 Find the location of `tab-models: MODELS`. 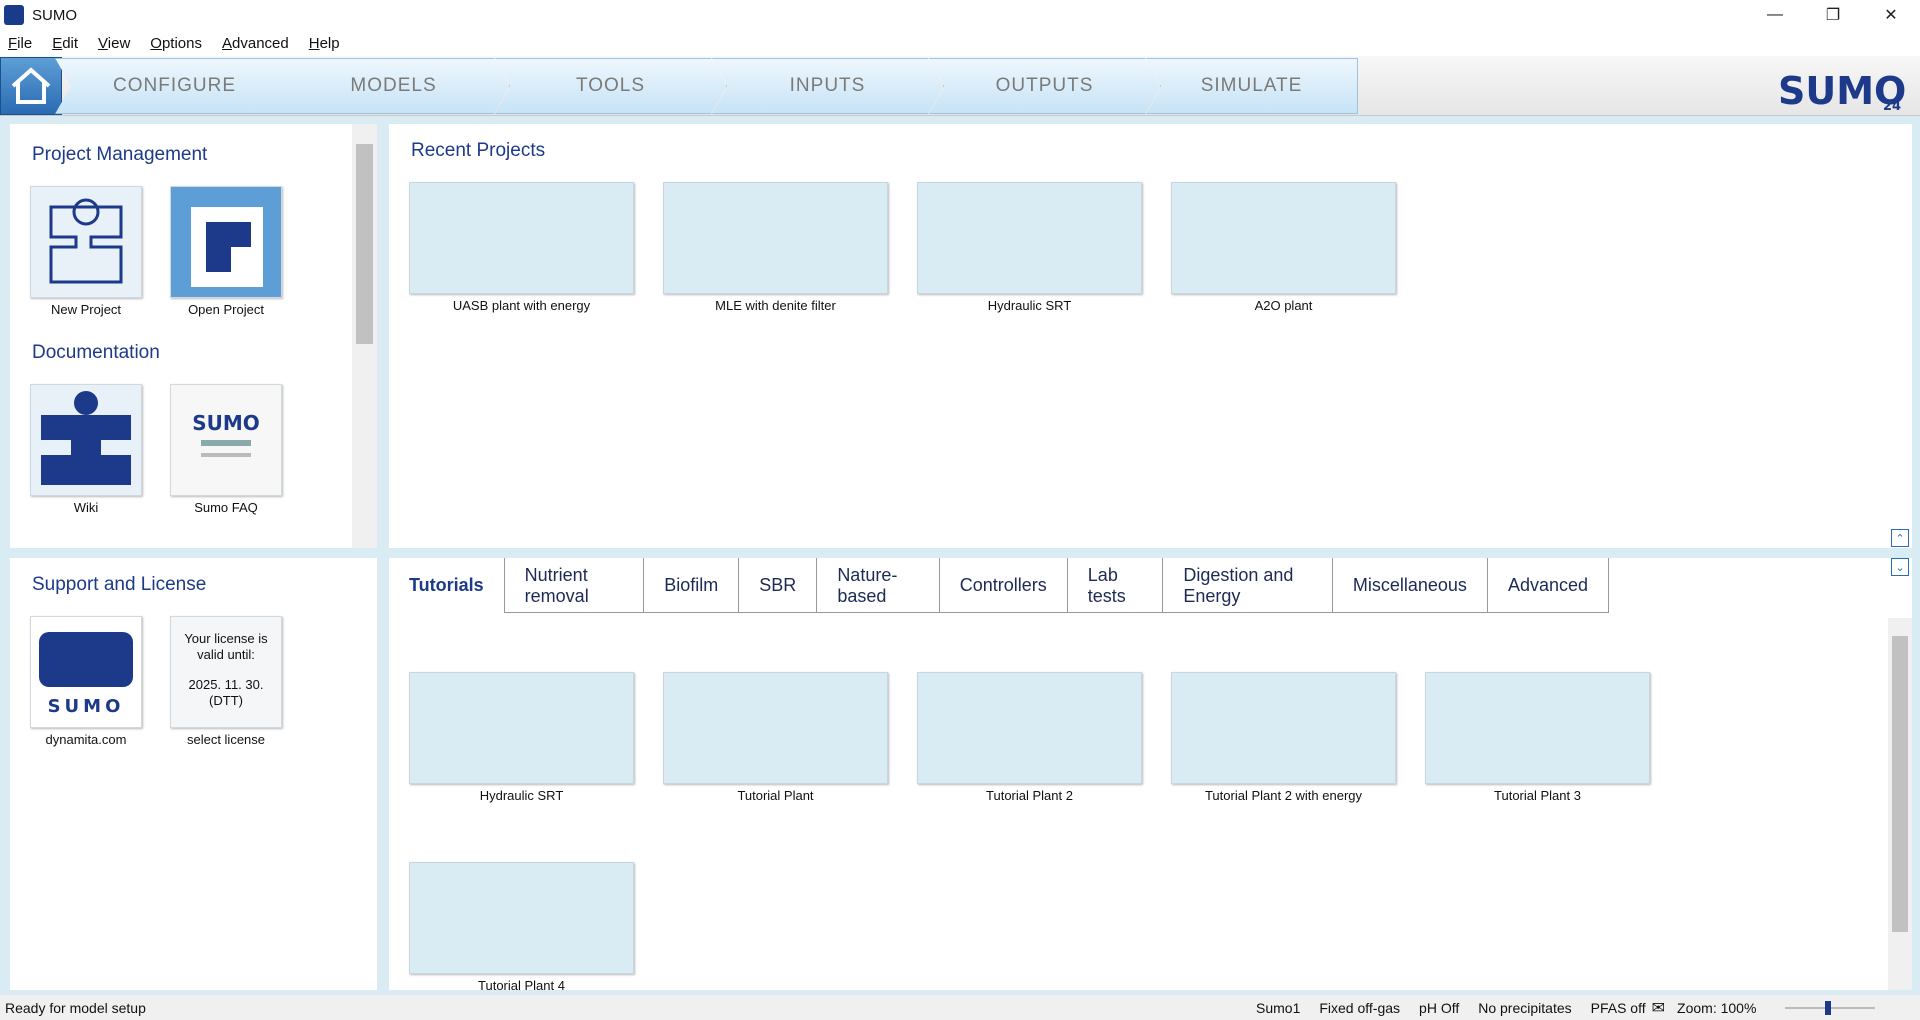

tab-models: MODELS is located at coordinates (394, 86).